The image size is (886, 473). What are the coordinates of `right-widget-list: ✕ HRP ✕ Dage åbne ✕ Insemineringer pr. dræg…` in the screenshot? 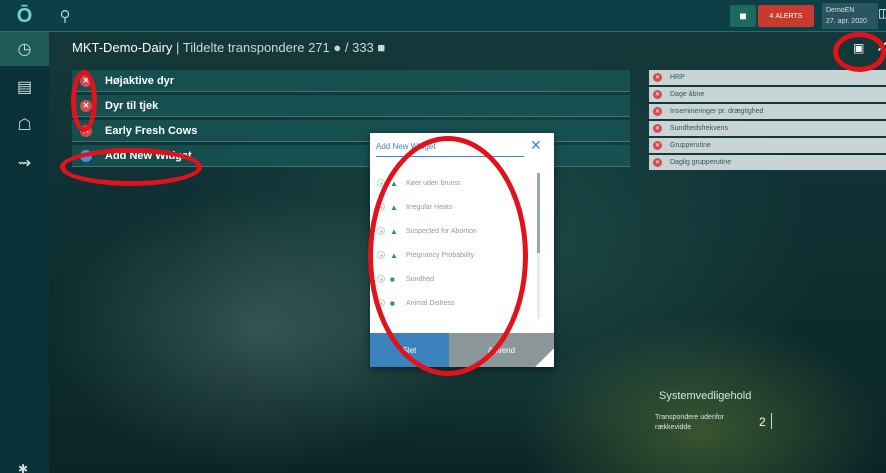 It's located at (767, 121).